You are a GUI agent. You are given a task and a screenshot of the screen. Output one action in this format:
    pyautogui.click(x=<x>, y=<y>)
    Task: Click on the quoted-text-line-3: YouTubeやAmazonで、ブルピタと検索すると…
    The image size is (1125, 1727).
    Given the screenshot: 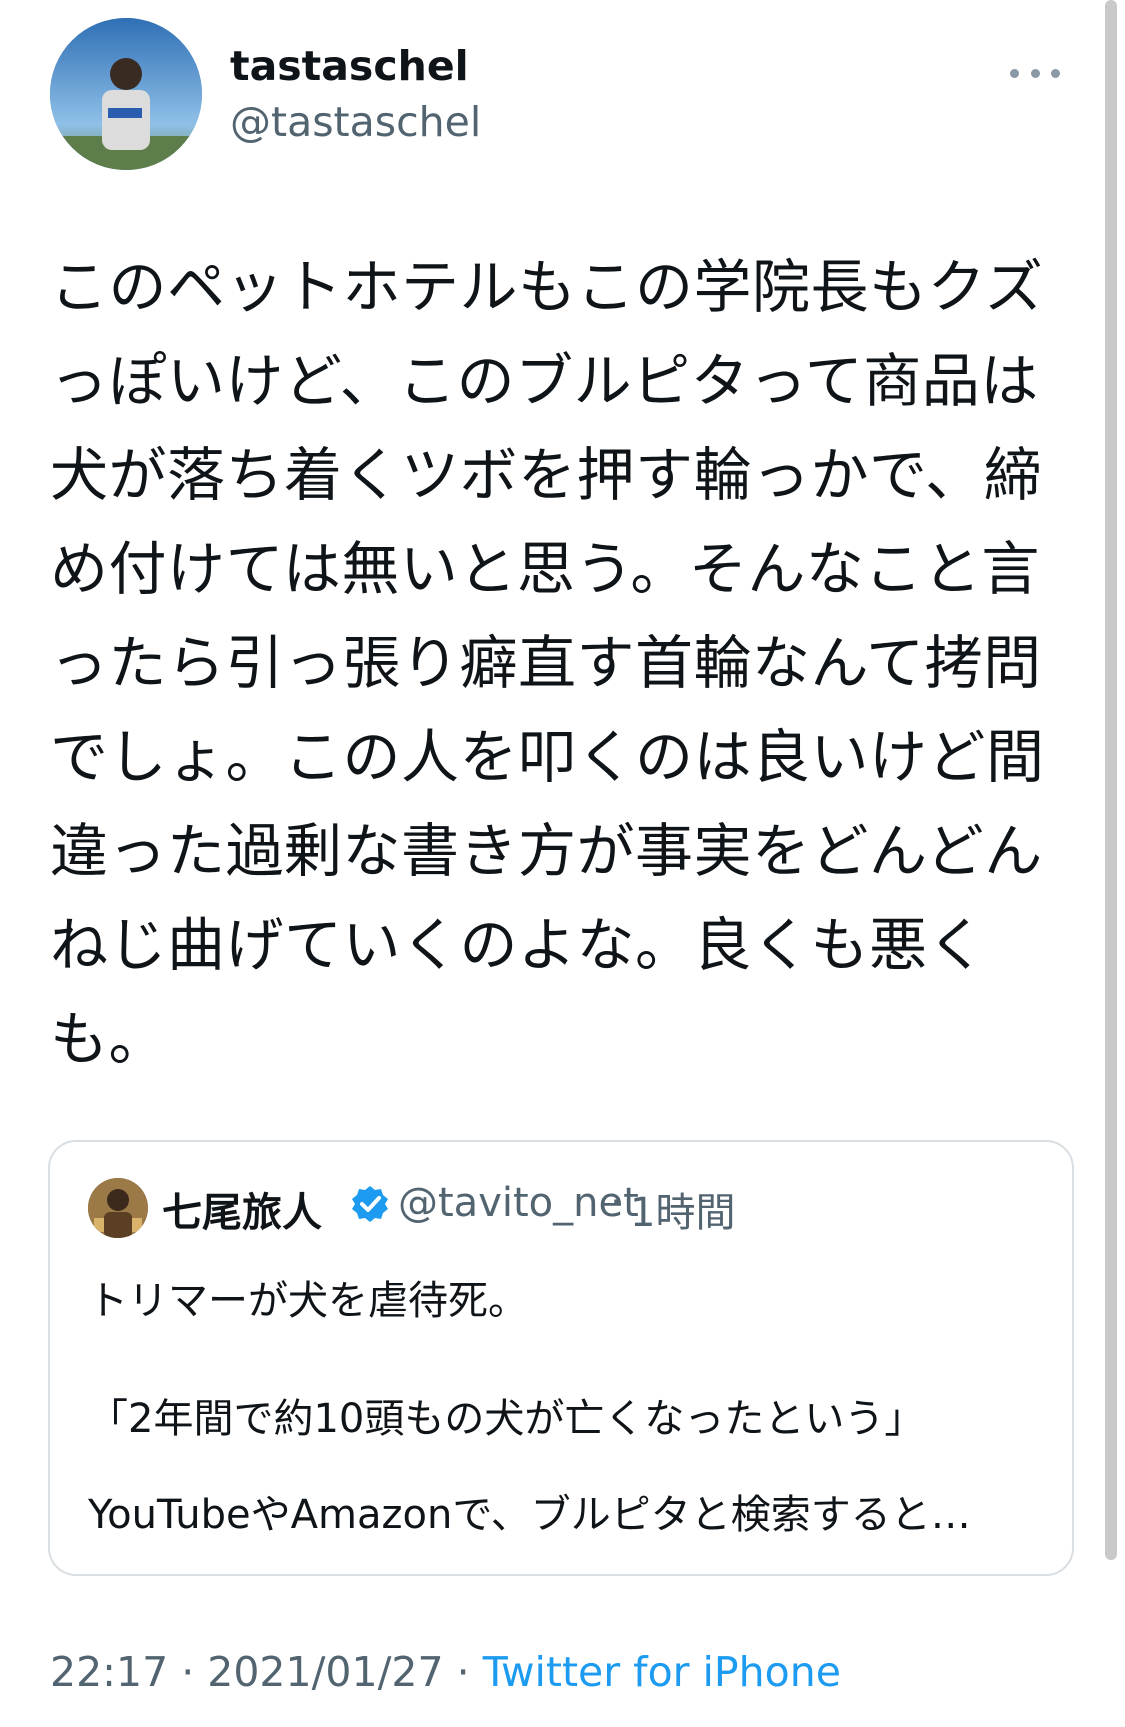 What is the action you would take?
    pyautogui.click(x=529, y=1515)
    